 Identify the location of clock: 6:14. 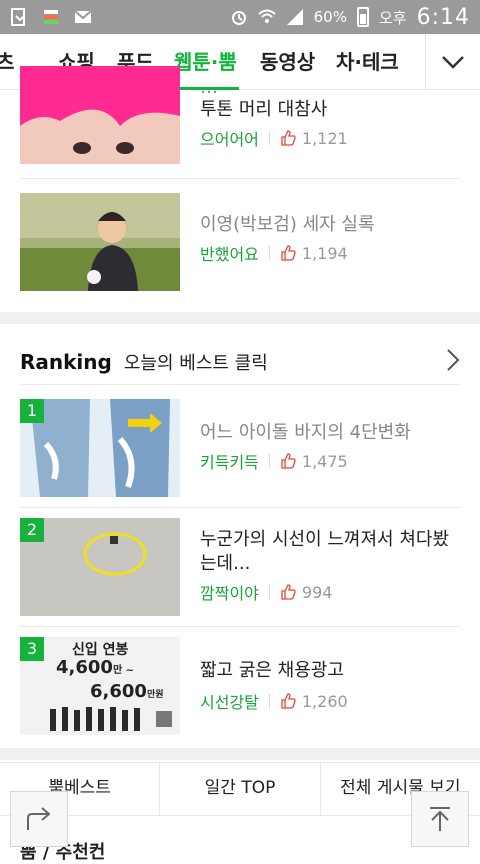
(443, 17).